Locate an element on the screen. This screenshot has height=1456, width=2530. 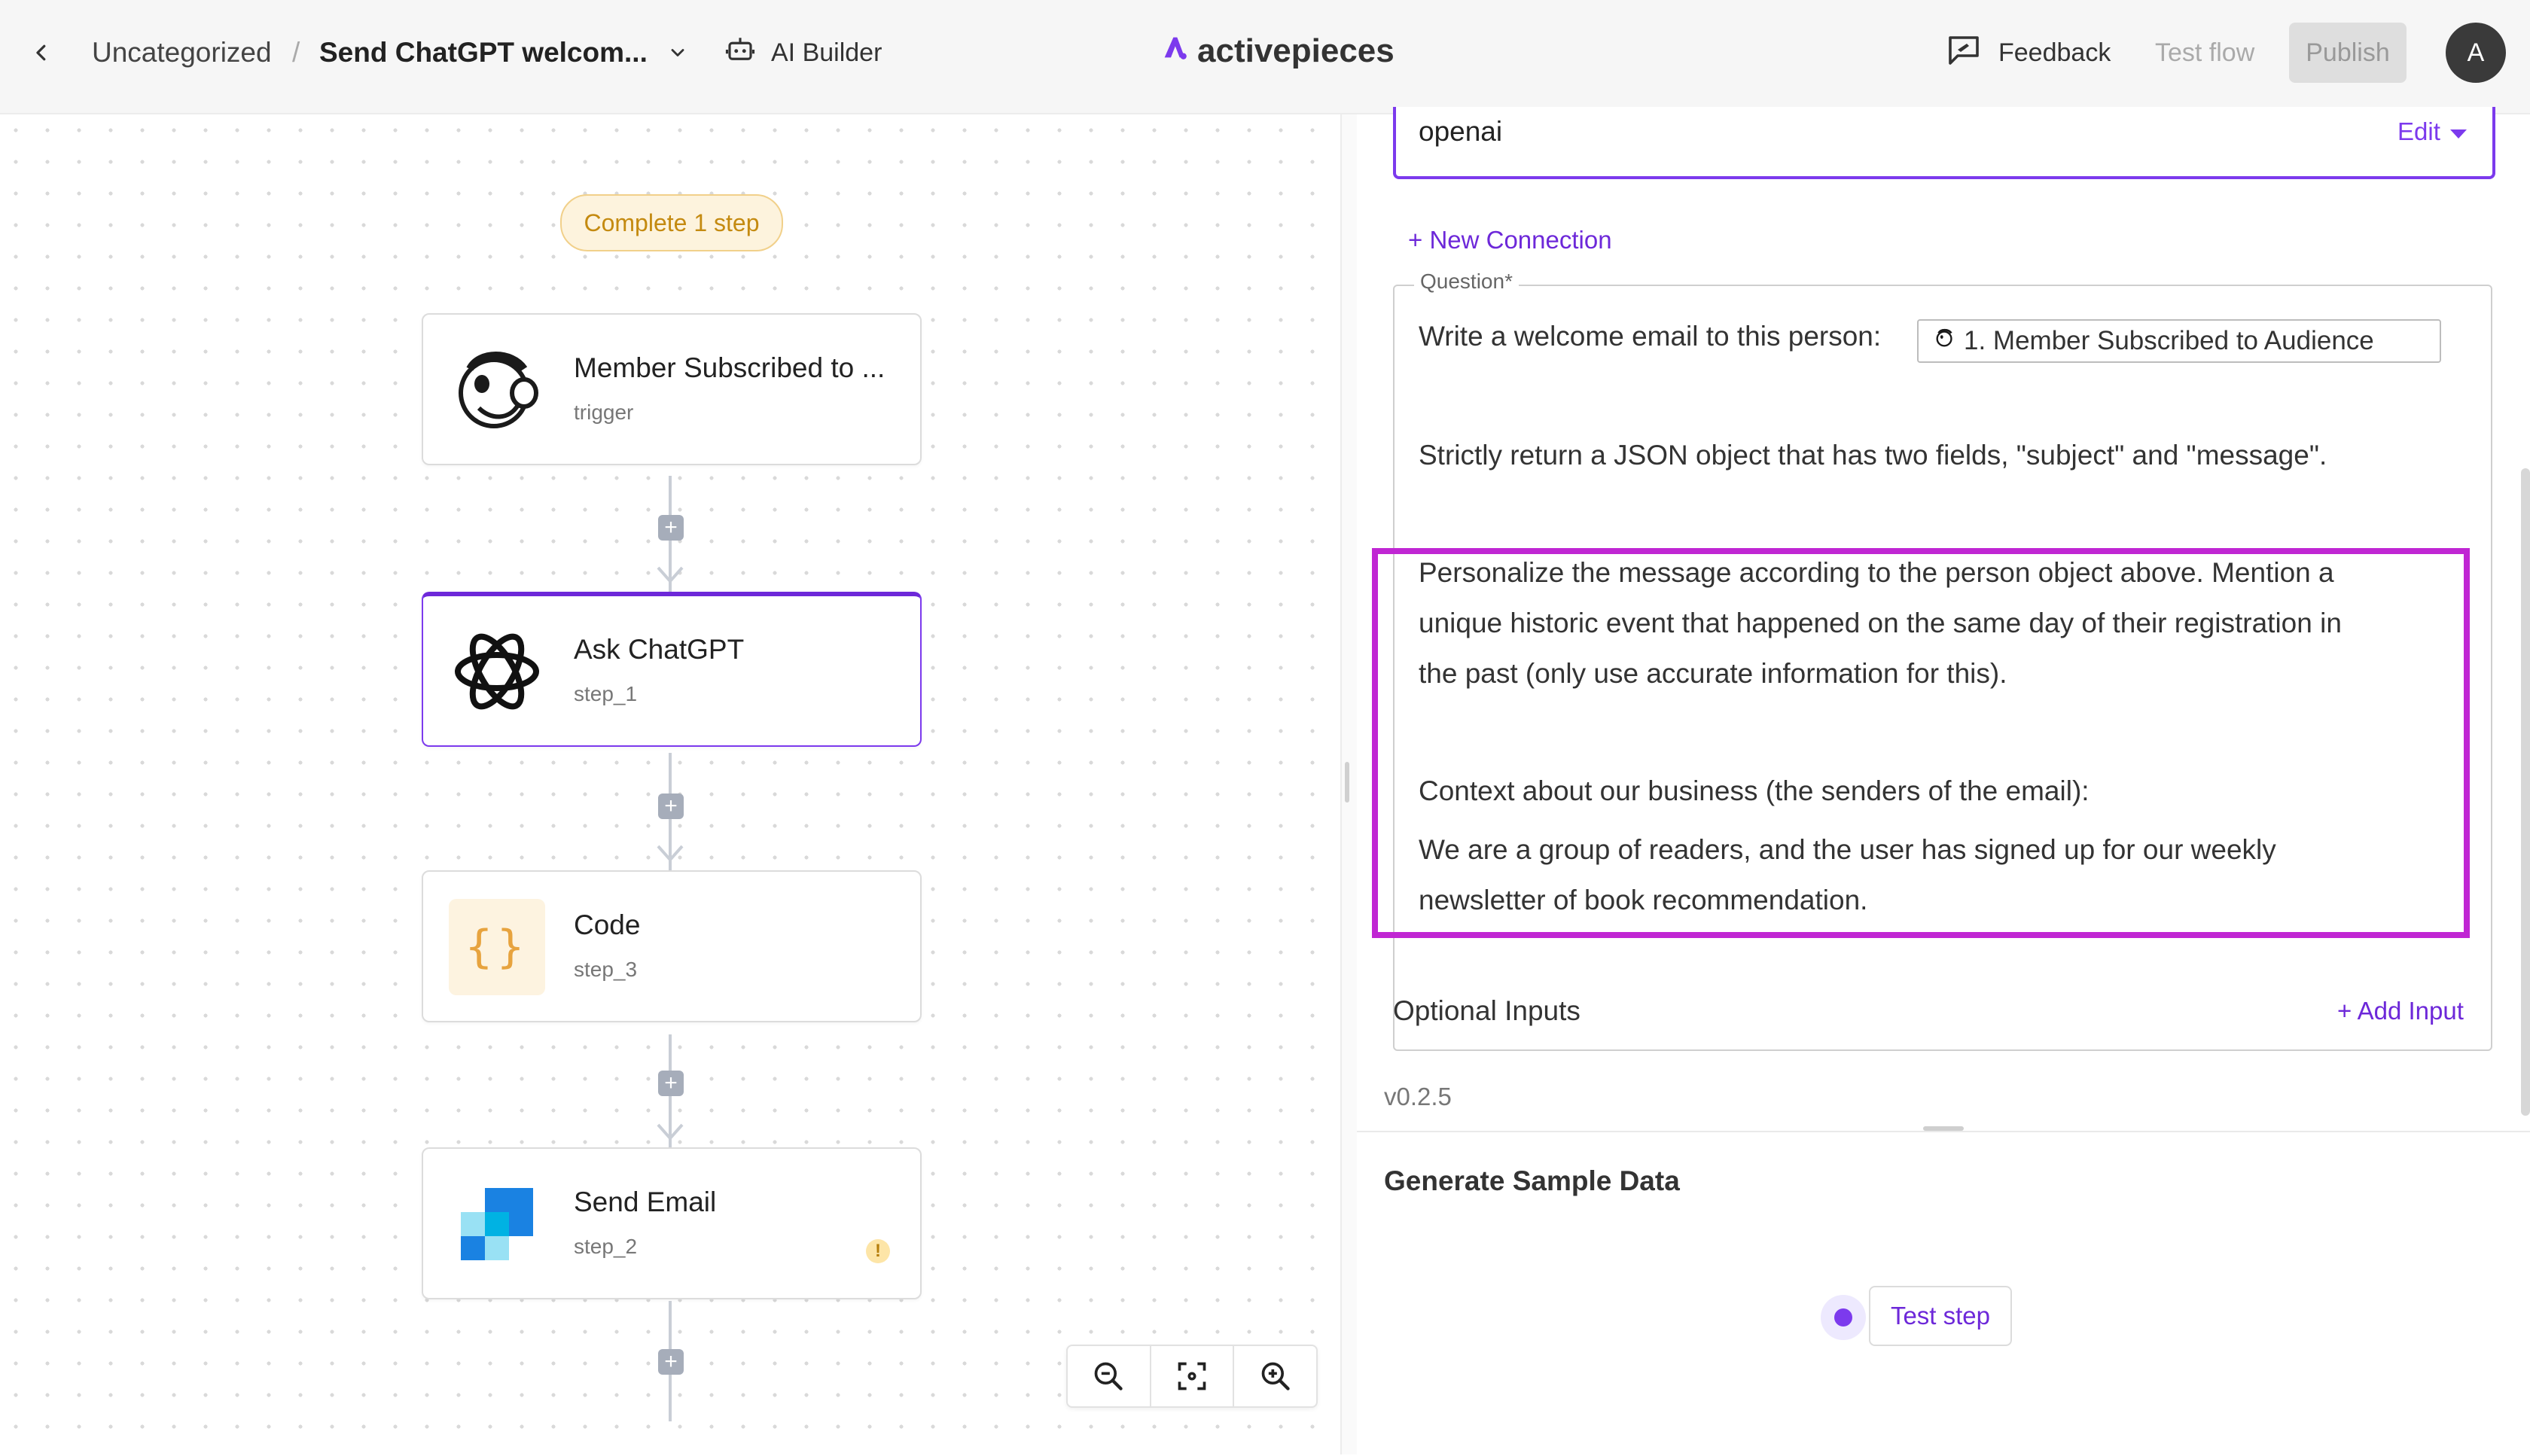
feedback-button: Feedback is located at coordinates (2029, 52).